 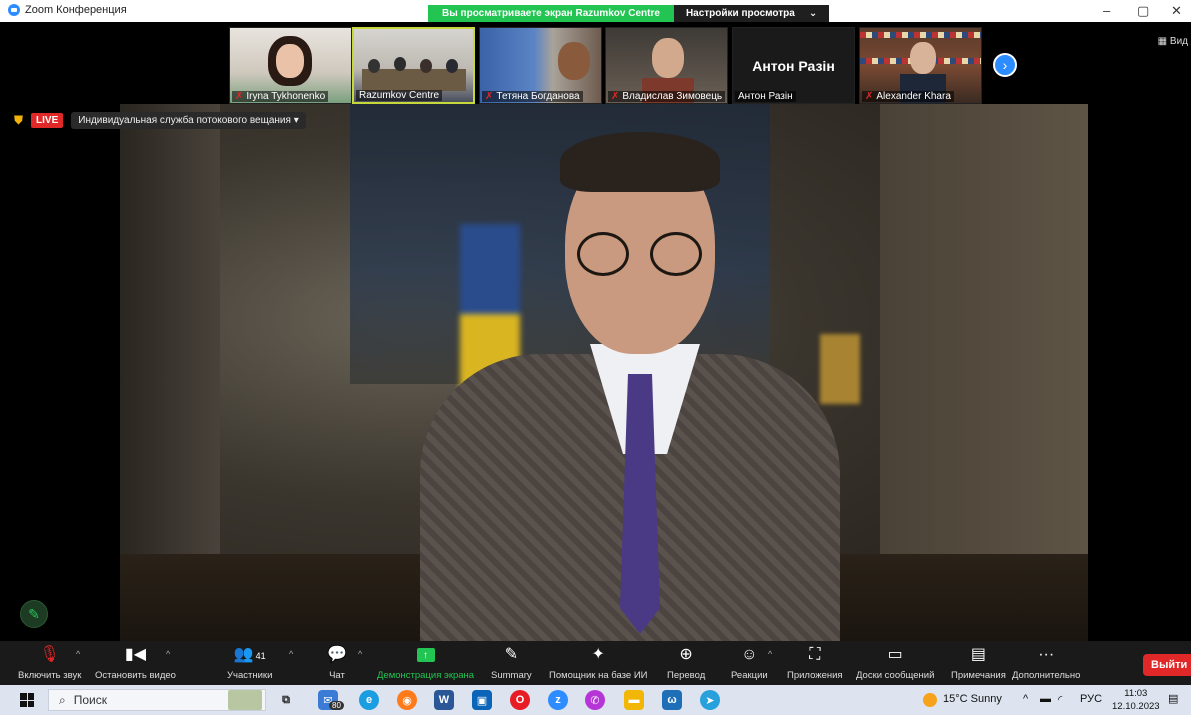 I want to click on zoom-logo-icon, so click(x=14, y=10).